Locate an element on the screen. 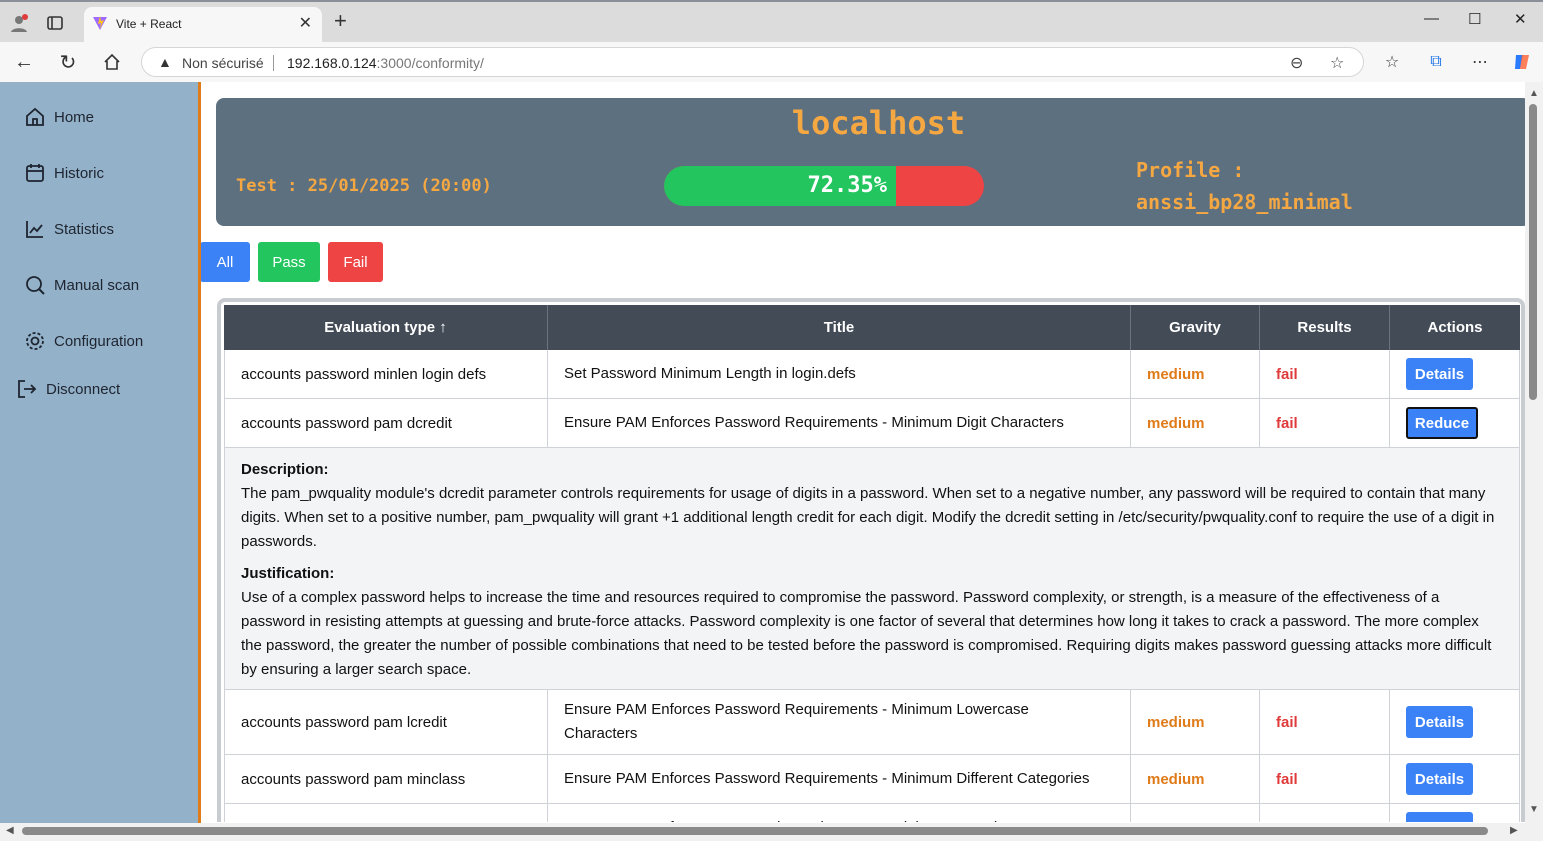 This screenshot has height=841, width=1543. cell-evaluation-type: accounts password pam lcredit is located at coordinates (386, 722).